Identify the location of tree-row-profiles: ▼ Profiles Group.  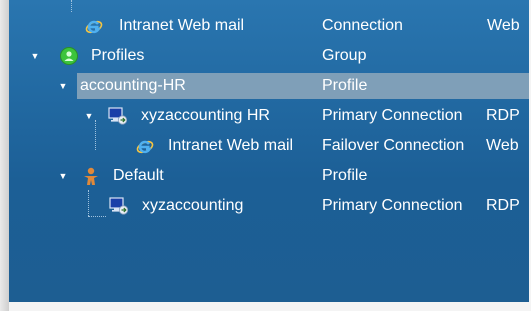
(269, 56).